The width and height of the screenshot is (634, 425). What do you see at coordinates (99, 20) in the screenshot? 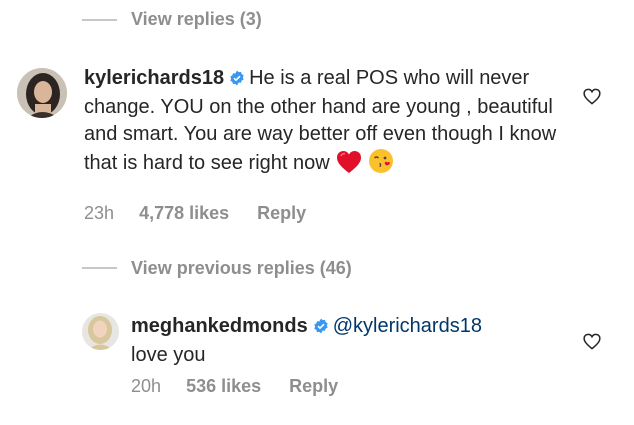
I see `view-replies-line` at bounding box center [99, 20].